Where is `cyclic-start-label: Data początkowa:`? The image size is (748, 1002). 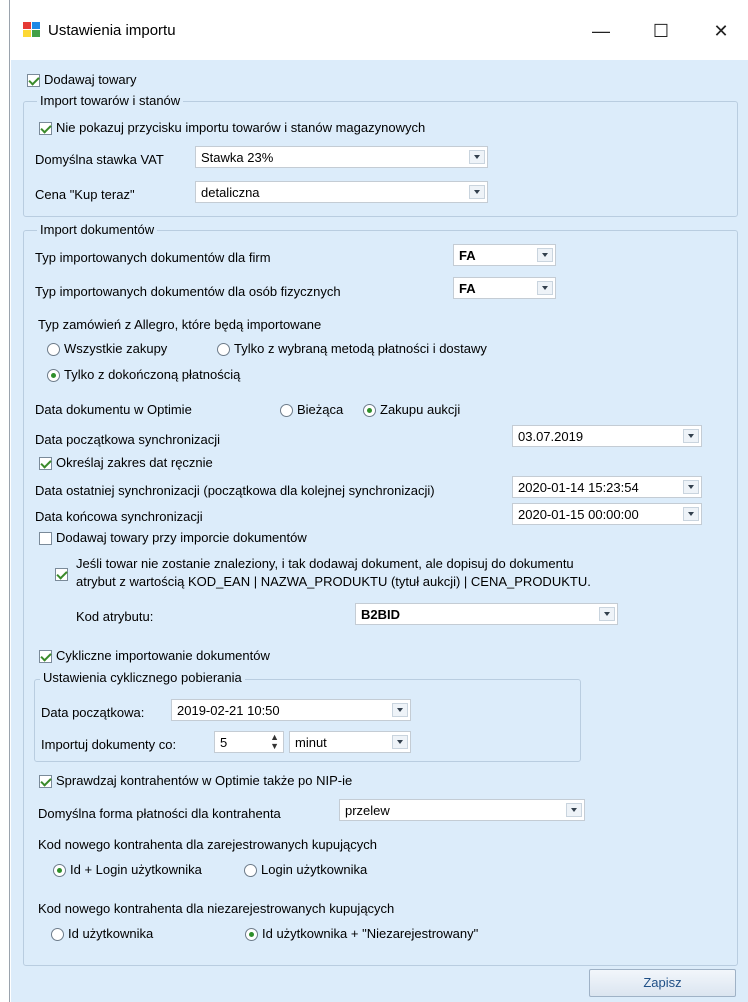
cyclic-start-label: Data początkowa: is located at coordinates (93, 712).